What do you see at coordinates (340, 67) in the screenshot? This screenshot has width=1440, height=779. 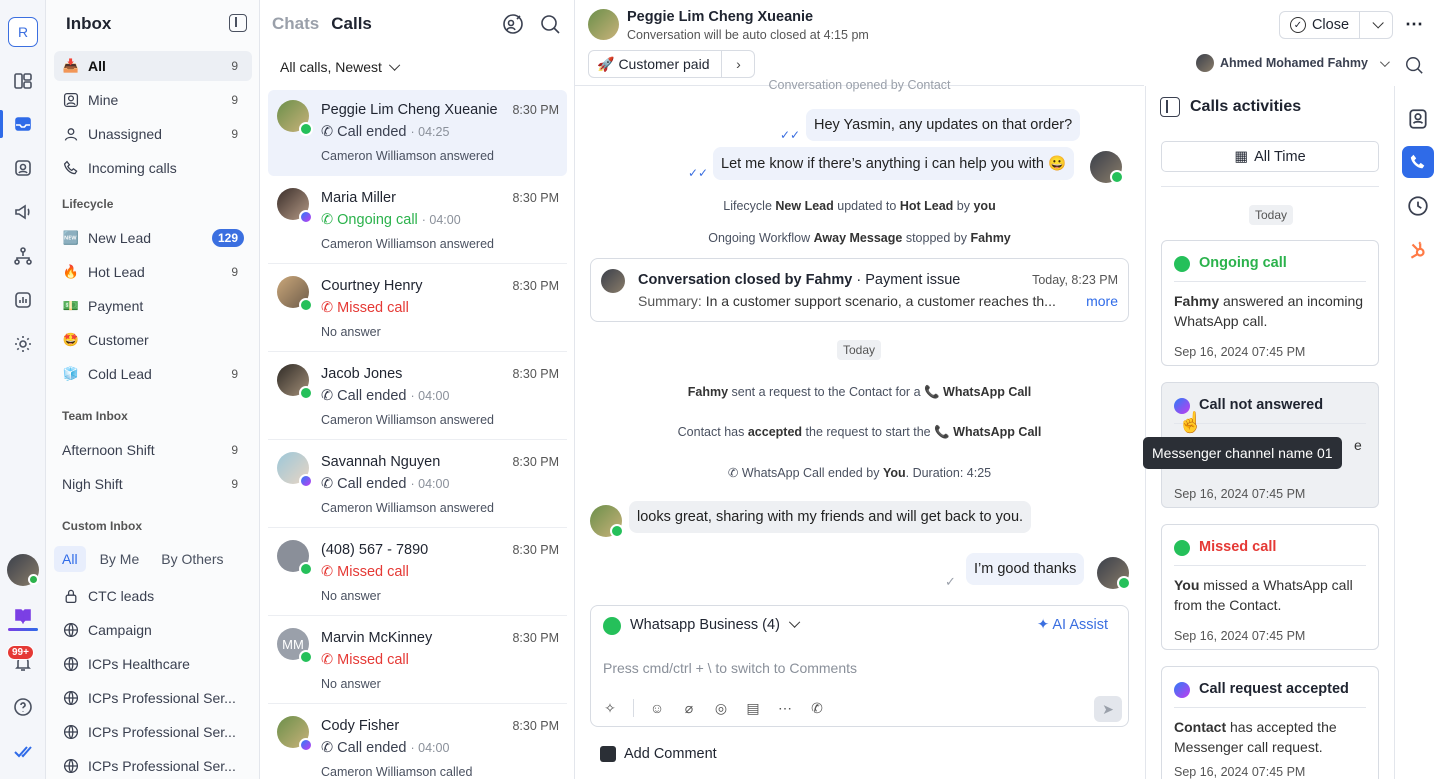 I see `calls-filter-dropdown: All calls, Newest` at bounding box center [340, 67].